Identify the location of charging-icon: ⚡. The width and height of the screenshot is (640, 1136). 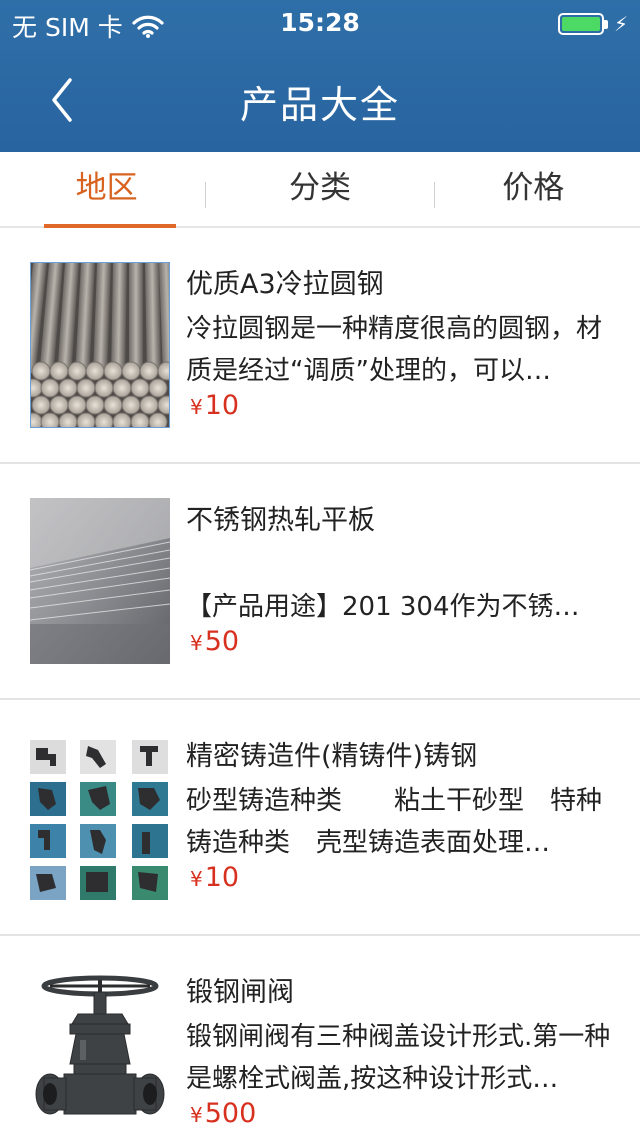
(620, 24).